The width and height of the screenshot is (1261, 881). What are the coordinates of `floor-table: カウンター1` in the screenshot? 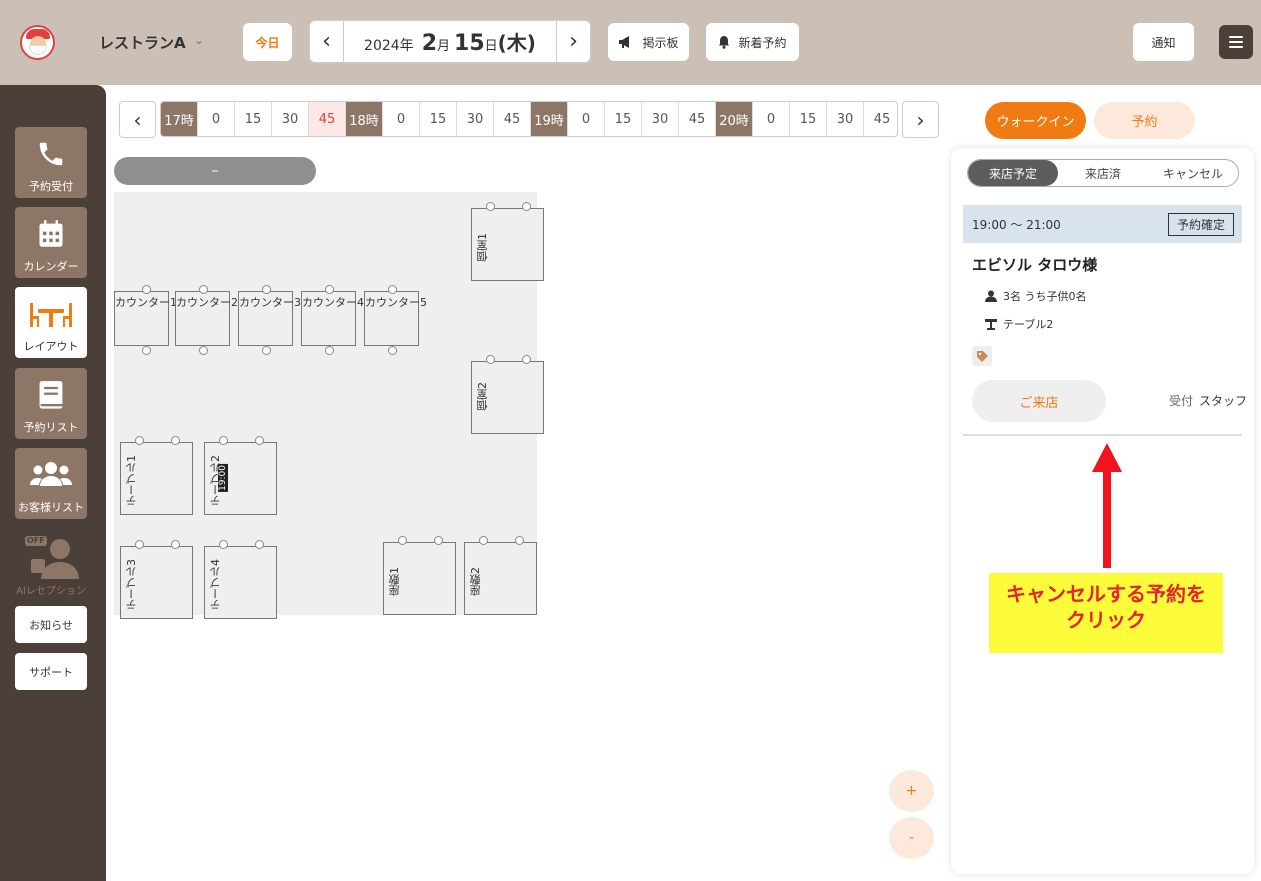 It's located at (145, 320).